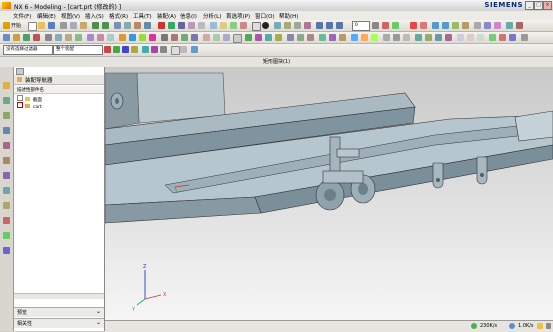  I want to click on selection-icon, so click(413, 25).